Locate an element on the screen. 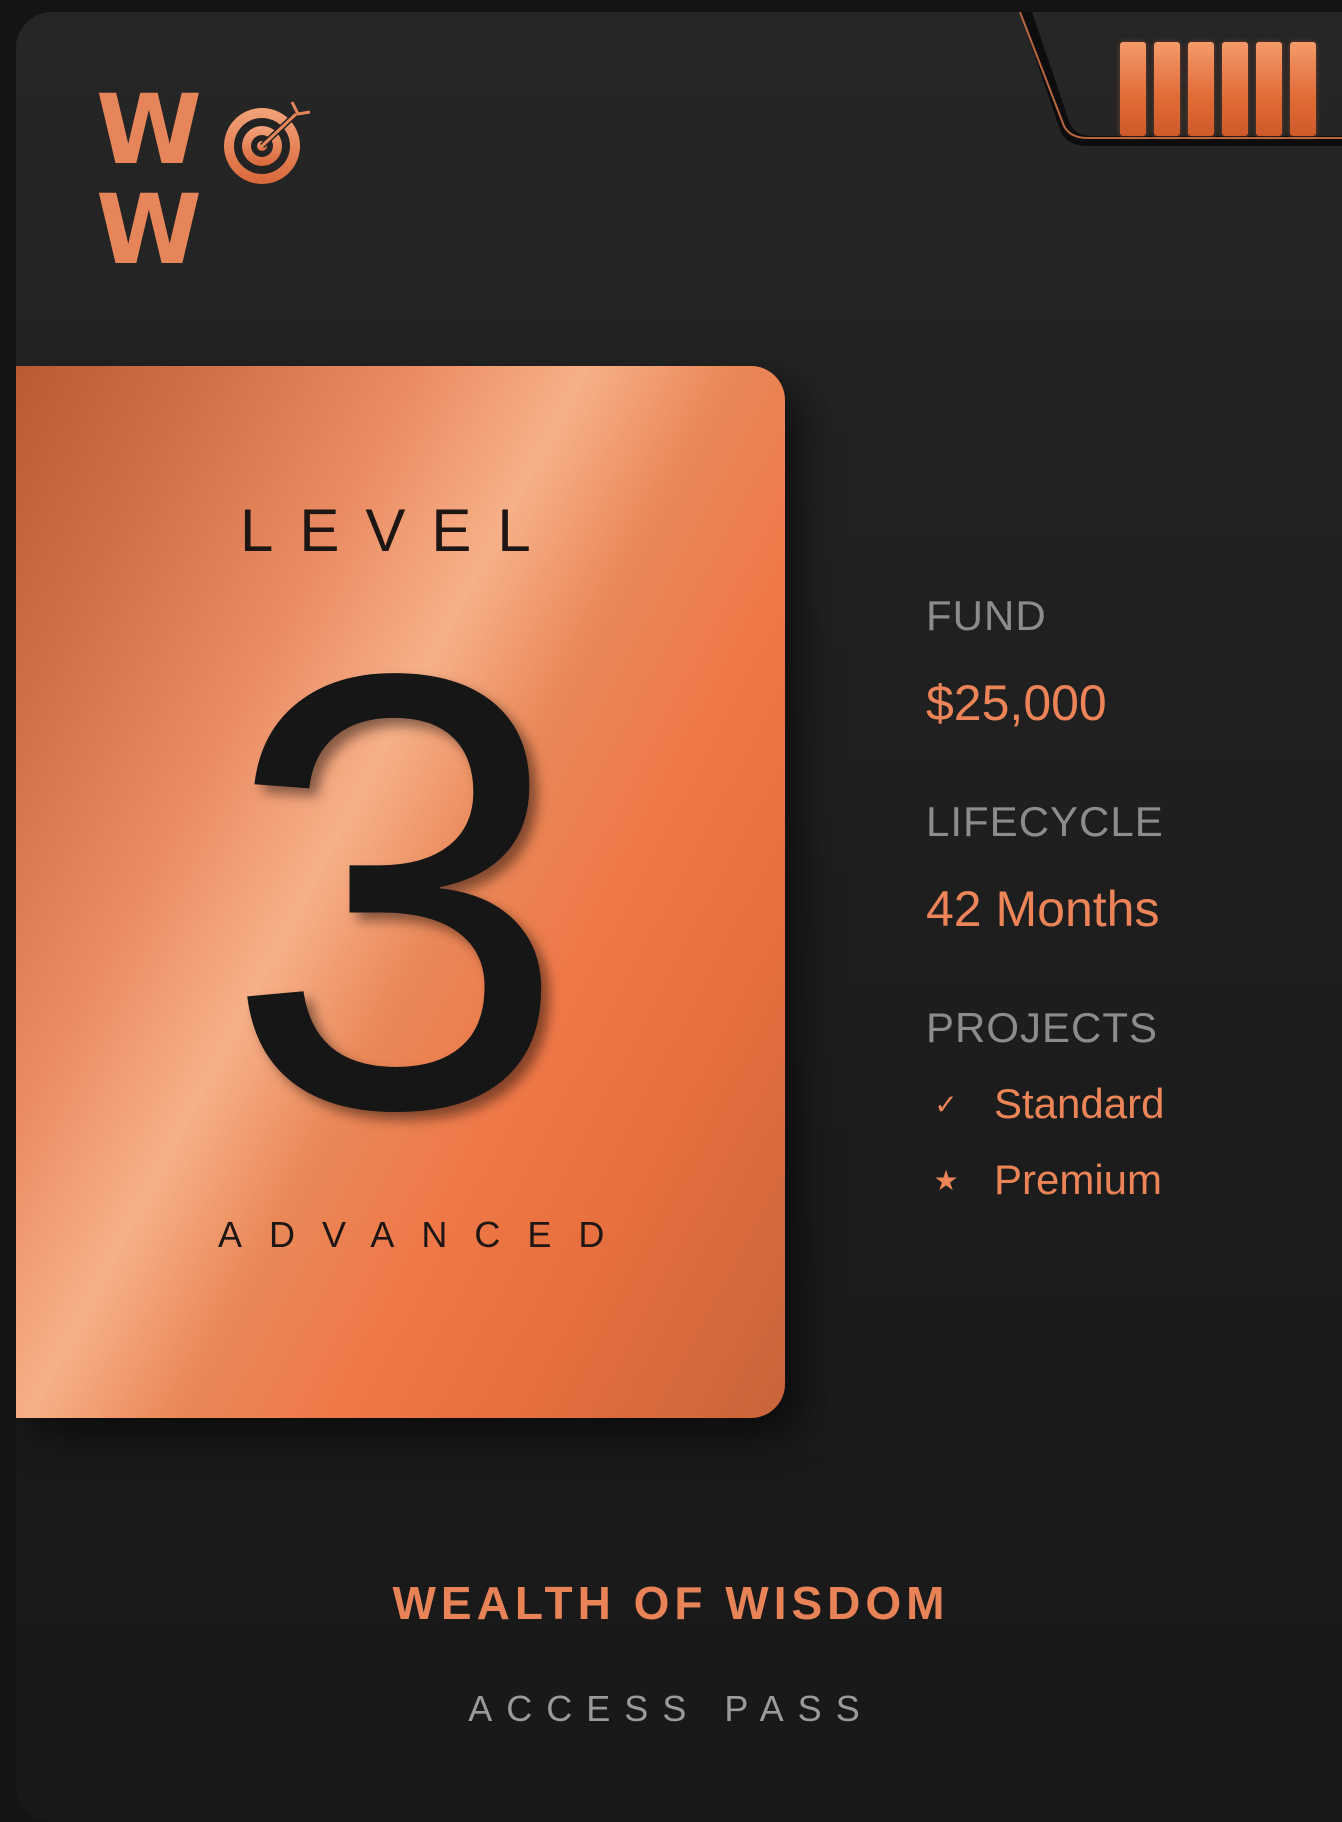 The width and height of the screenshot is (1342, 1822). logo-letter-right: W is located at coordinates (149, 230).